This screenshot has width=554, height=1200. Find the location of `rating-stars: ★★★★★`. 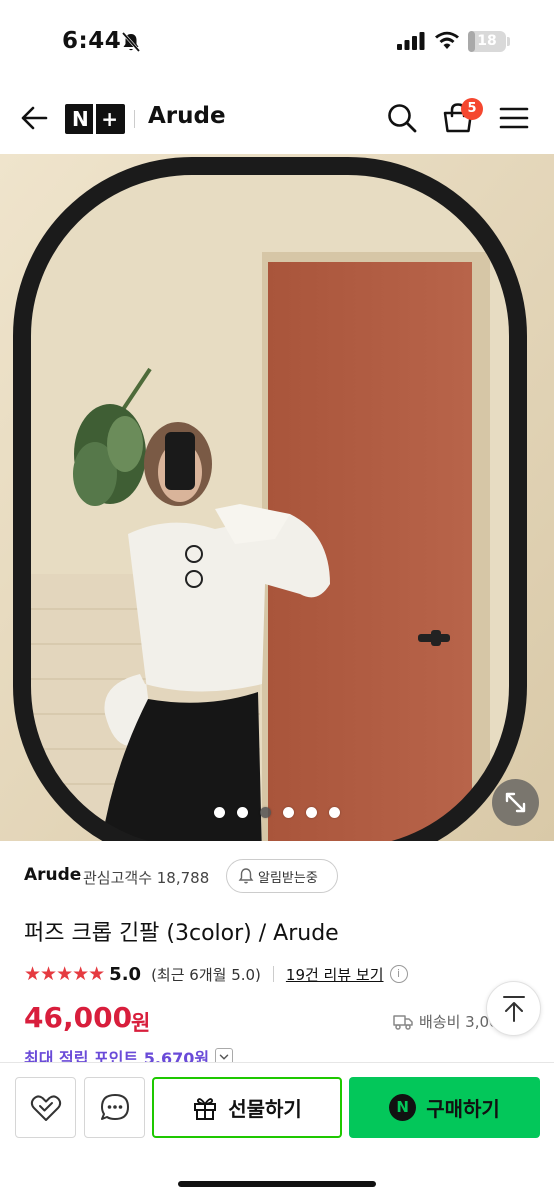

rating-stars: ★★★★★ is located at coordinates (64, 974).